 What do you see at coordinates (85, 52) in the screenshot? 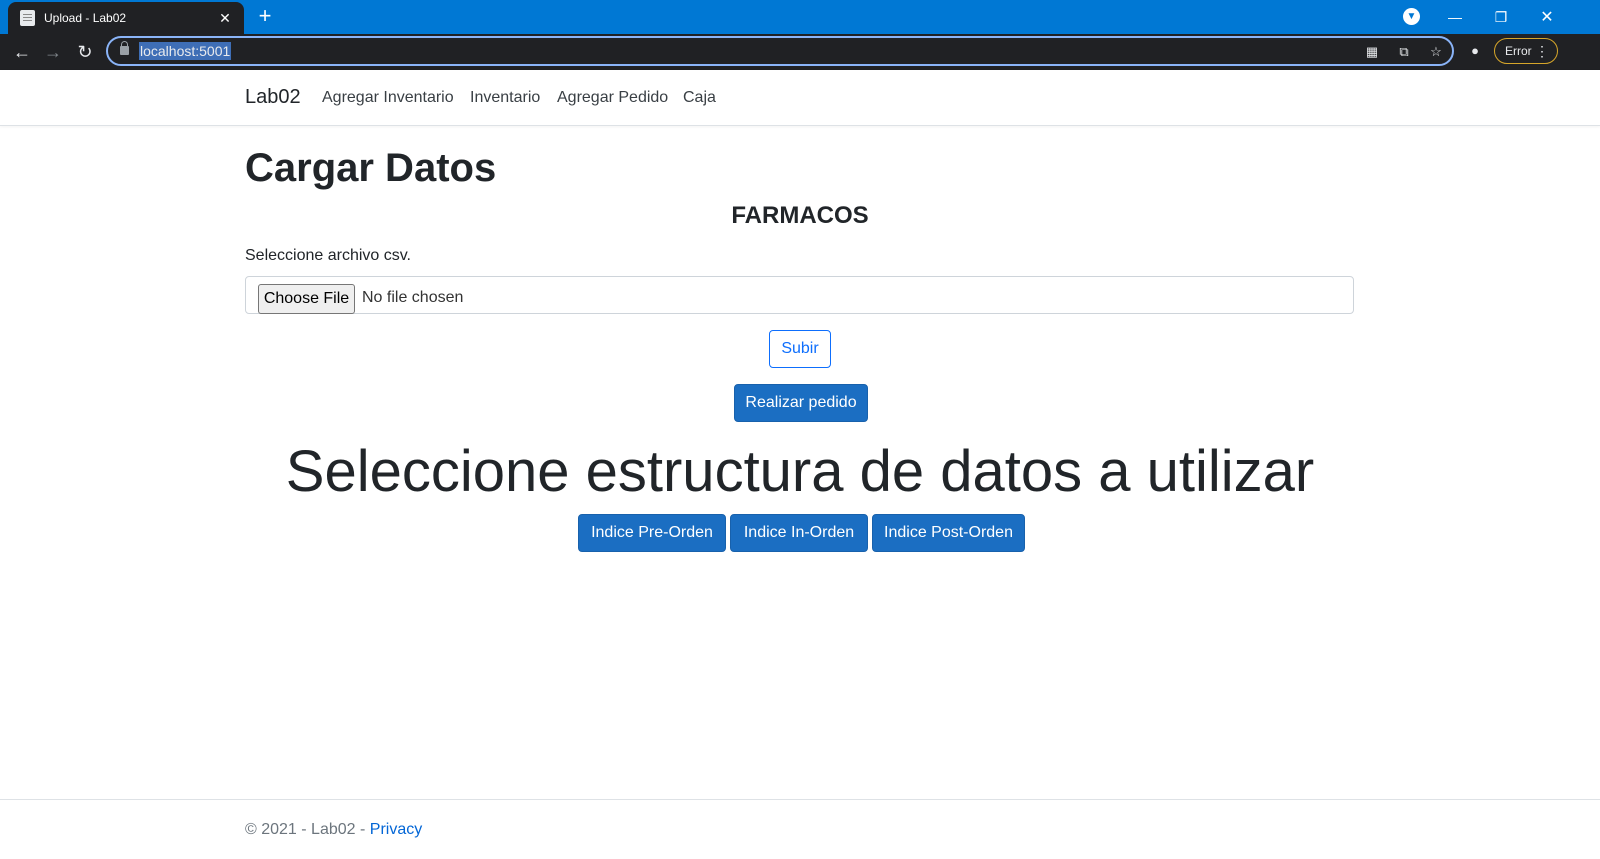
I see `reload-icon: ↻` at bounding box center [85, 52].